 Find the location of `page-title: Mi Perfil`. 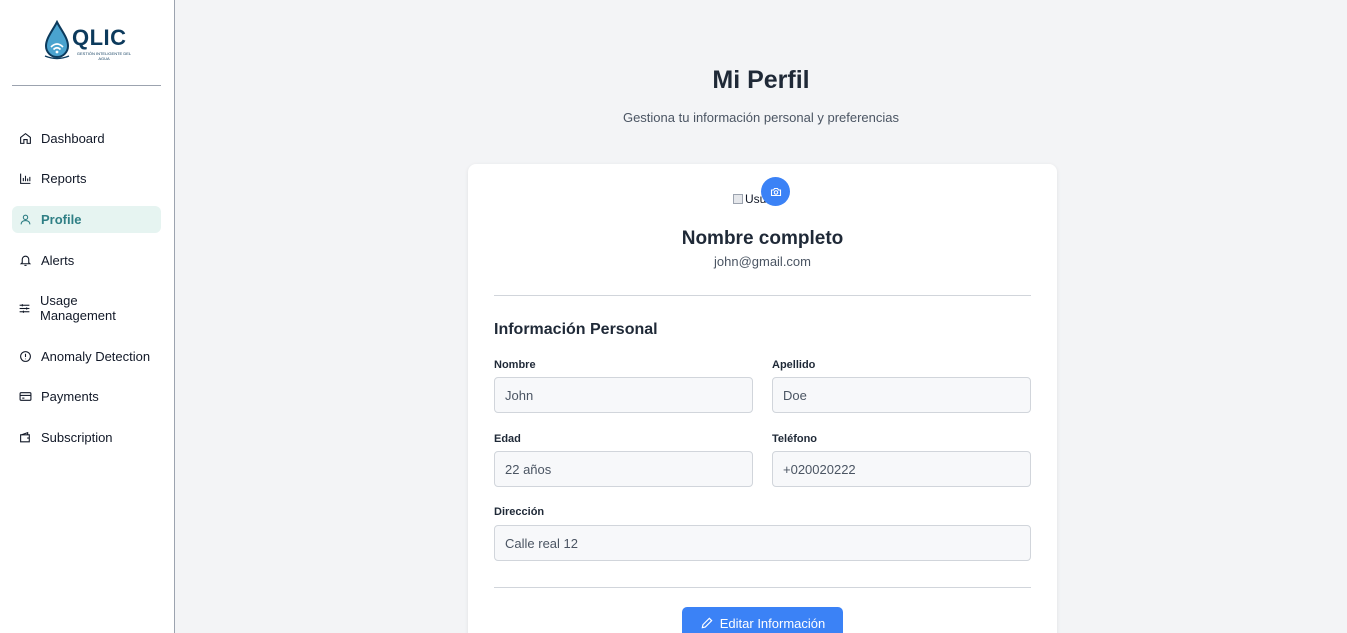

page-title: Mi Perfil is located at coordinates (761, 80).